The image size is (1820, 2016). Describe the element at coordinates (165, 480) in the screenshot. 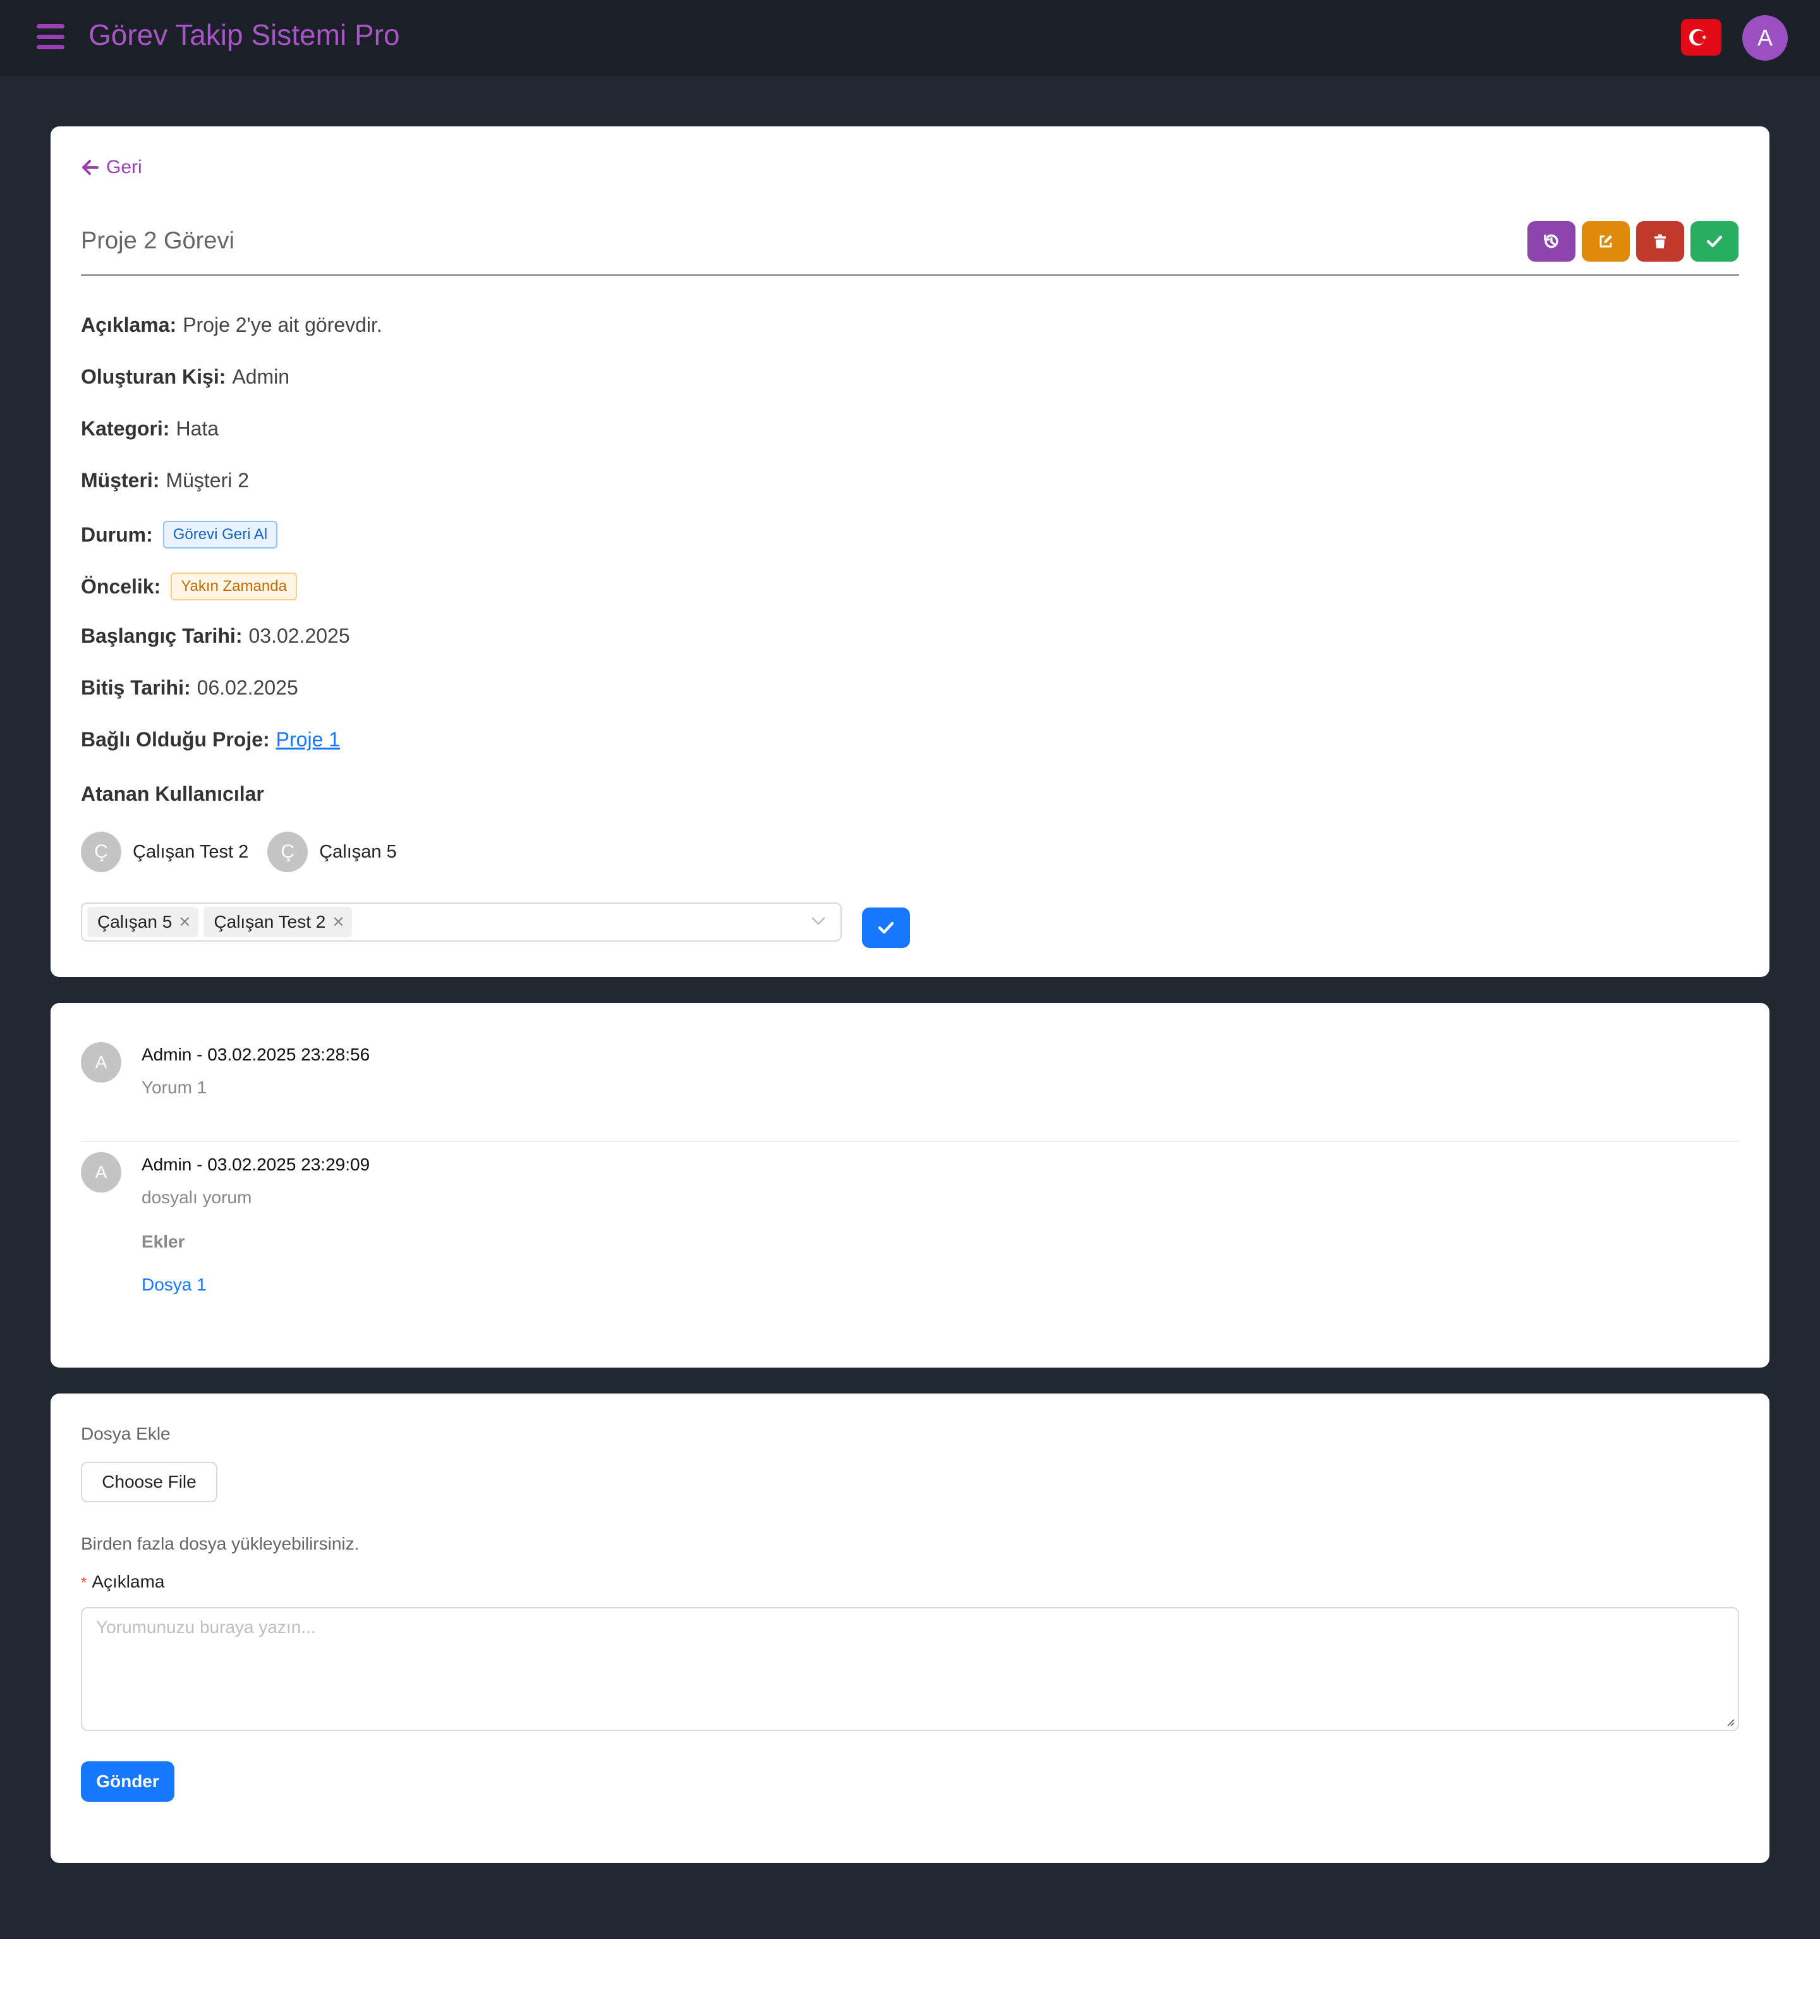

I see `field-customer: Müşteri: Müşteri 2` at that location.